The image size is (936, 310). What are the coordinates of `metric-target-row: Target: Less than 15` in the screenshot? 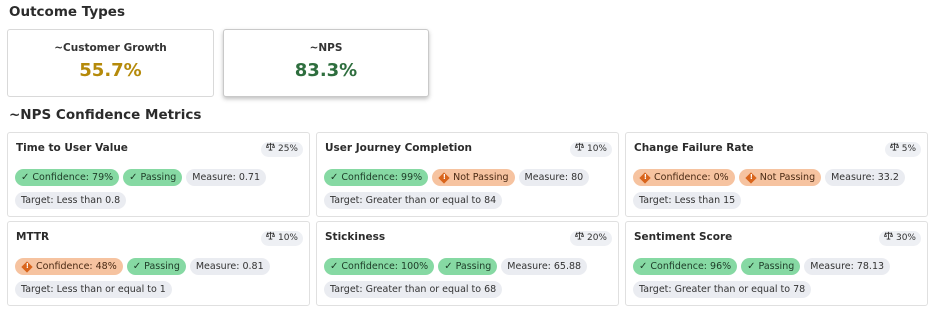 It's located at (687, 200).